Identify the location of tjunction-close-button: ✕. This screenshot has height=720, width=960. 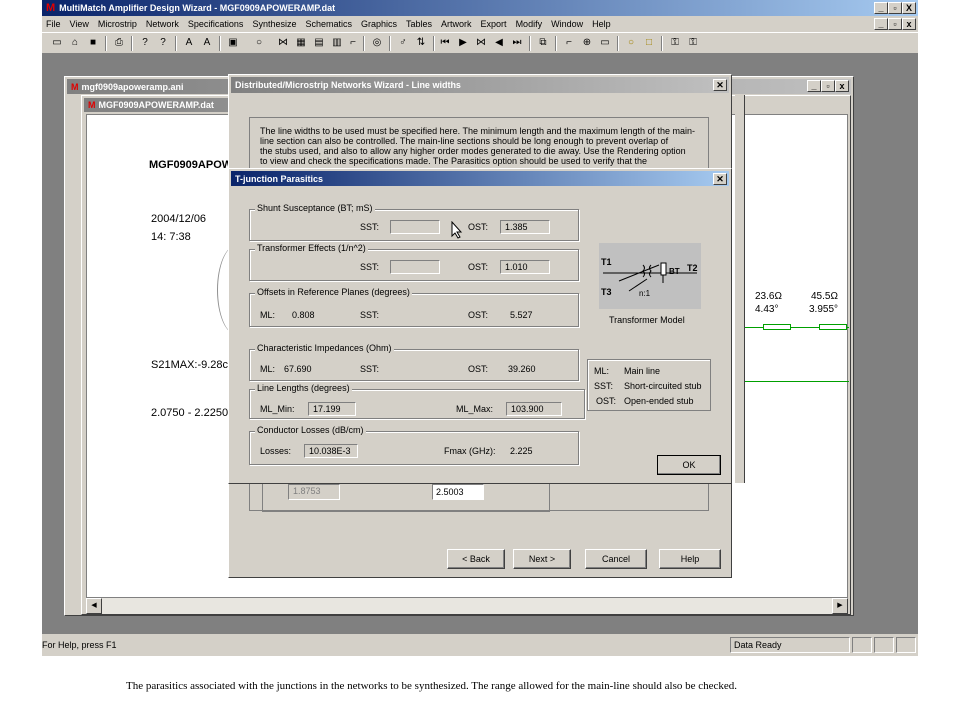
(720, 179).